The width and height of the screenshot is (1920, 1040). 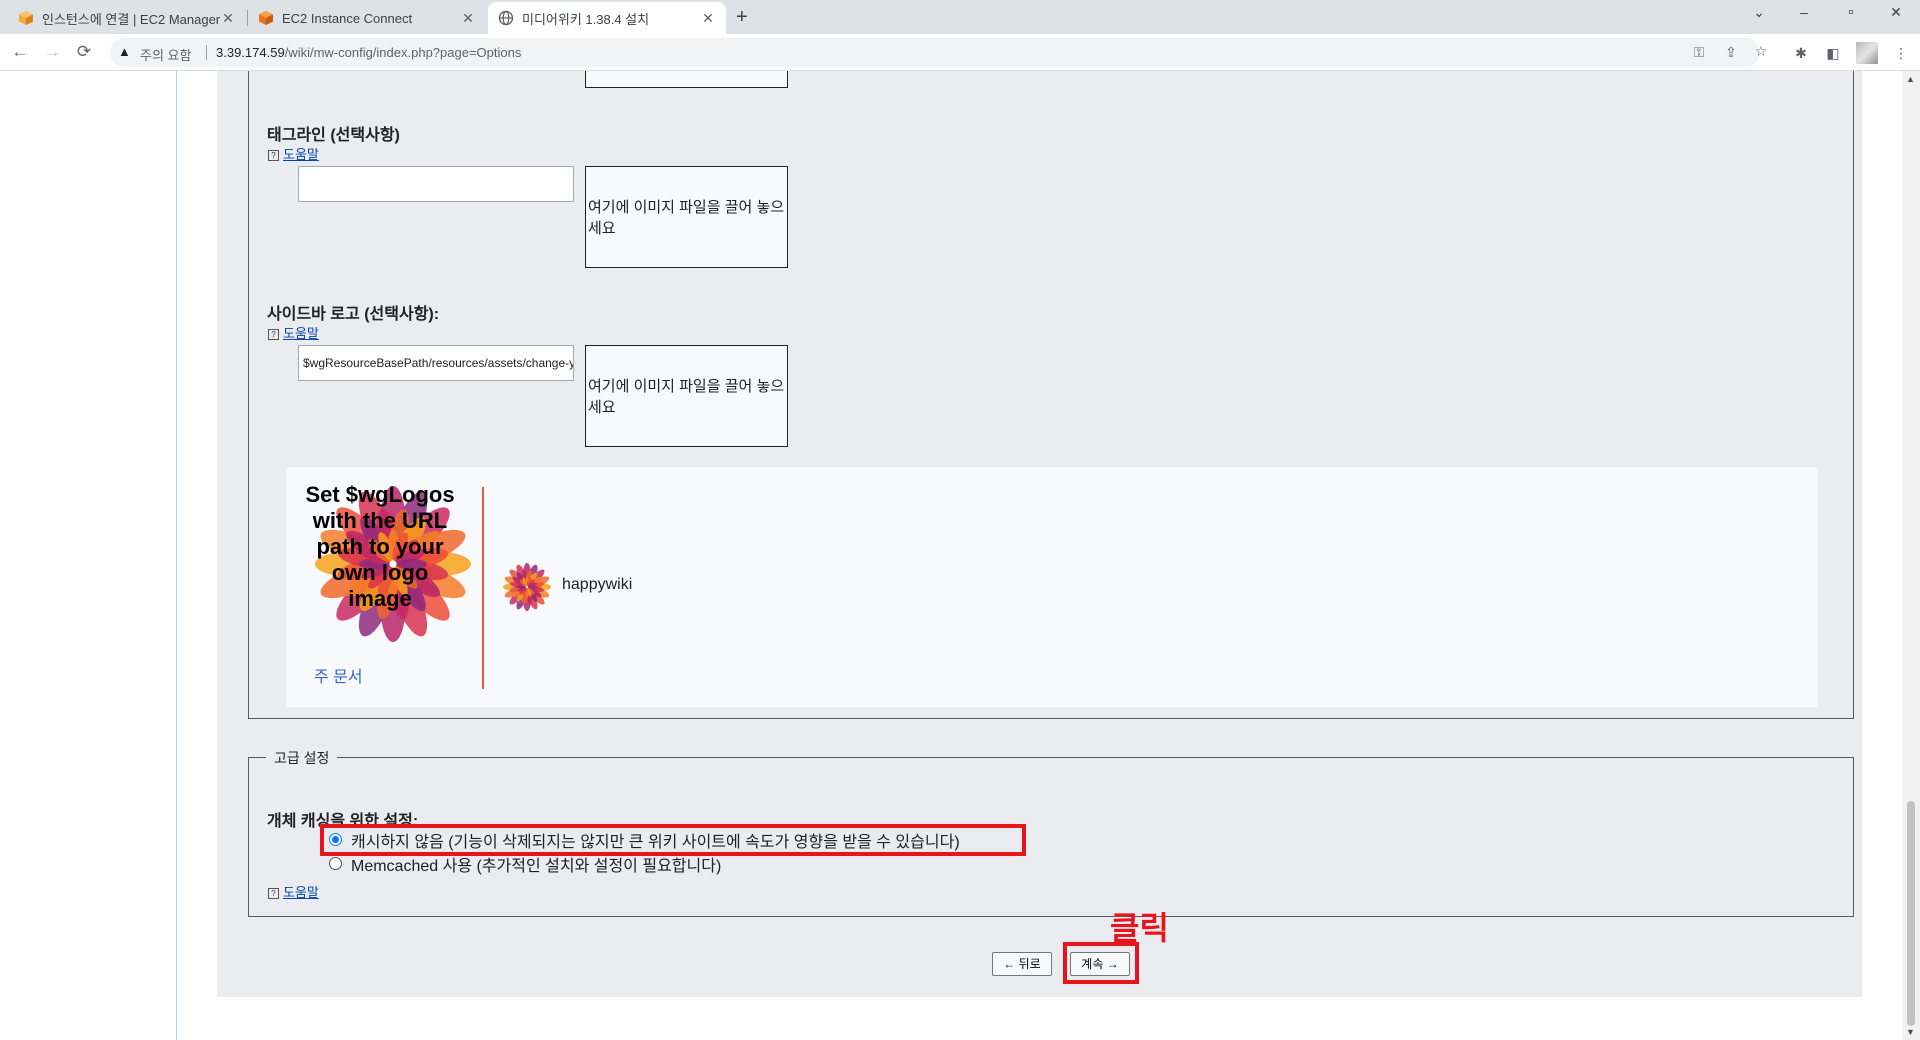 I want to click on tagline-dropzone: 여기에 이미지 파일을 끌어 놓으세요, so click(x=686, y=217).